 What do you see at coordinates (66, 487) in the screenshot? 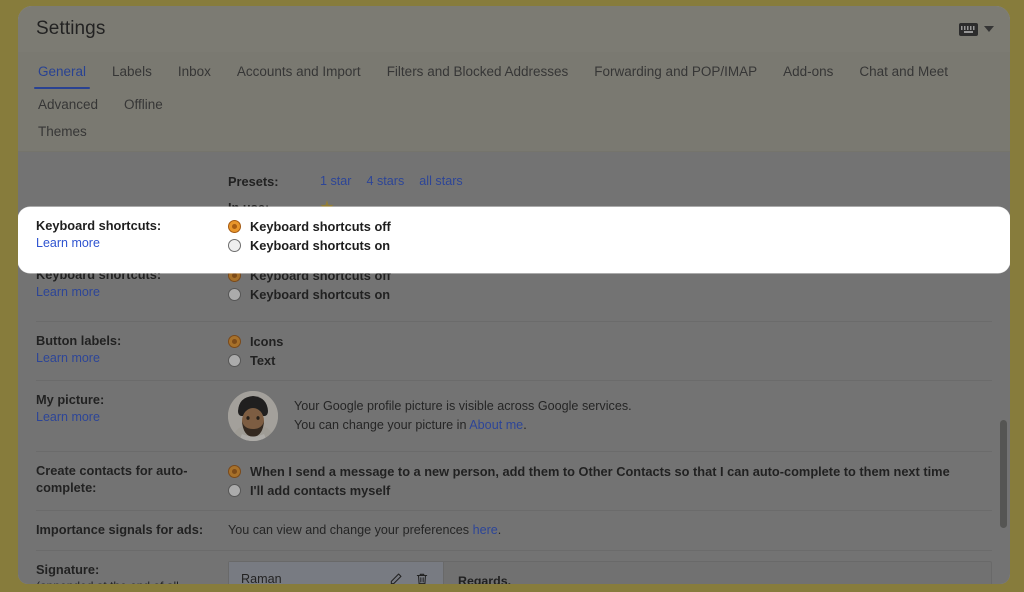
I see `create-contacts-label-line2: complete:` at bounding box center [66, 487].